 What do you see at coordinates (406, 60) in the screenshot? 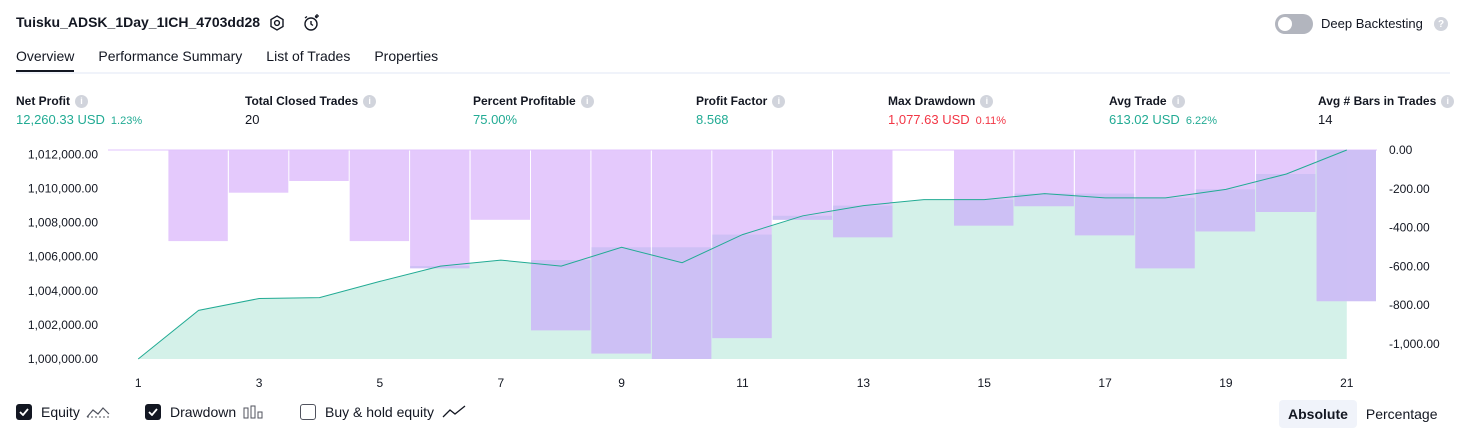
I see `tab-properties: Properties` at bounding box center [406, 60].